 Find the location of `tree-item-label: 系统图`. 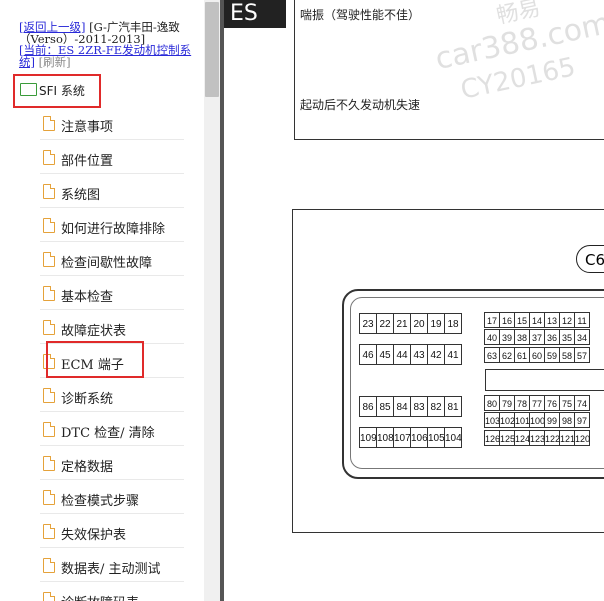

tree-item-label: 系统图 is located at coordinates (81, 195).